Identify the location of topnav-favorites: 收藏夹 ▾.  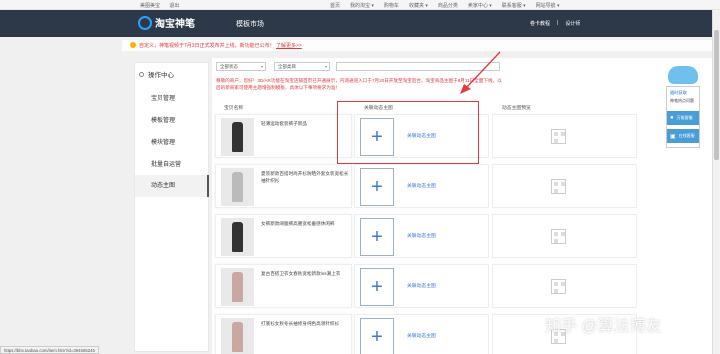
(418, 5).